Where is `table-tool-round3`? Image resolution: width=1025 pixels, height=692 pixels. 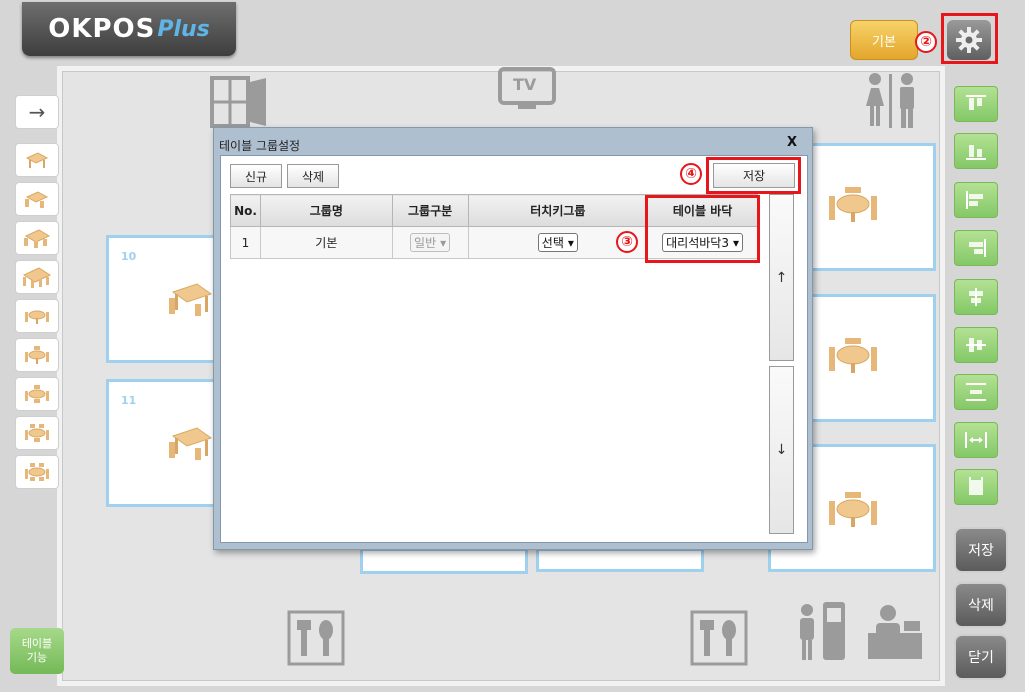
table-tool-round3 is located at coordinates (37, 355).